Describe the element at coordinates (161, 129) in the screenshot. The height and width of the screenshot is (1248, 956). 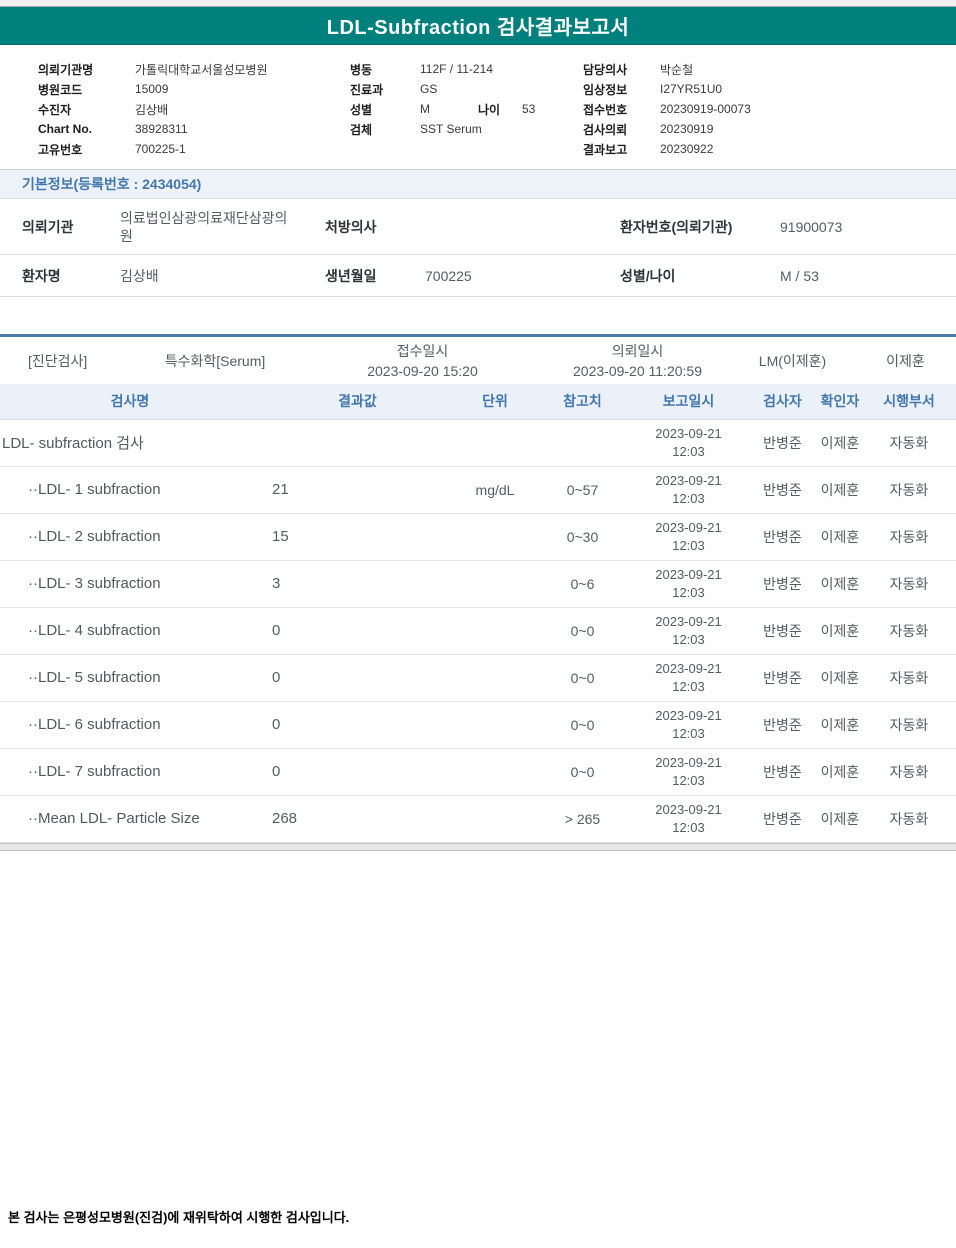
I see `field-value: 38928311` at that location.